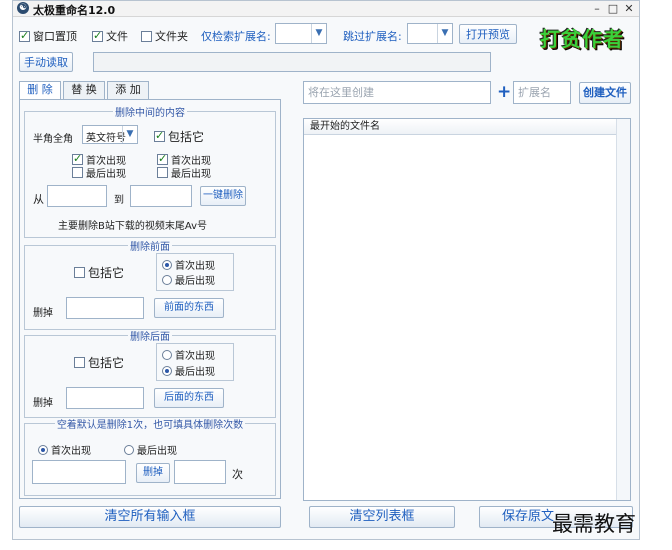  Describe the element at coordinates (23, 8) in the screenshot. I see `app-icon: ☯` at that location.